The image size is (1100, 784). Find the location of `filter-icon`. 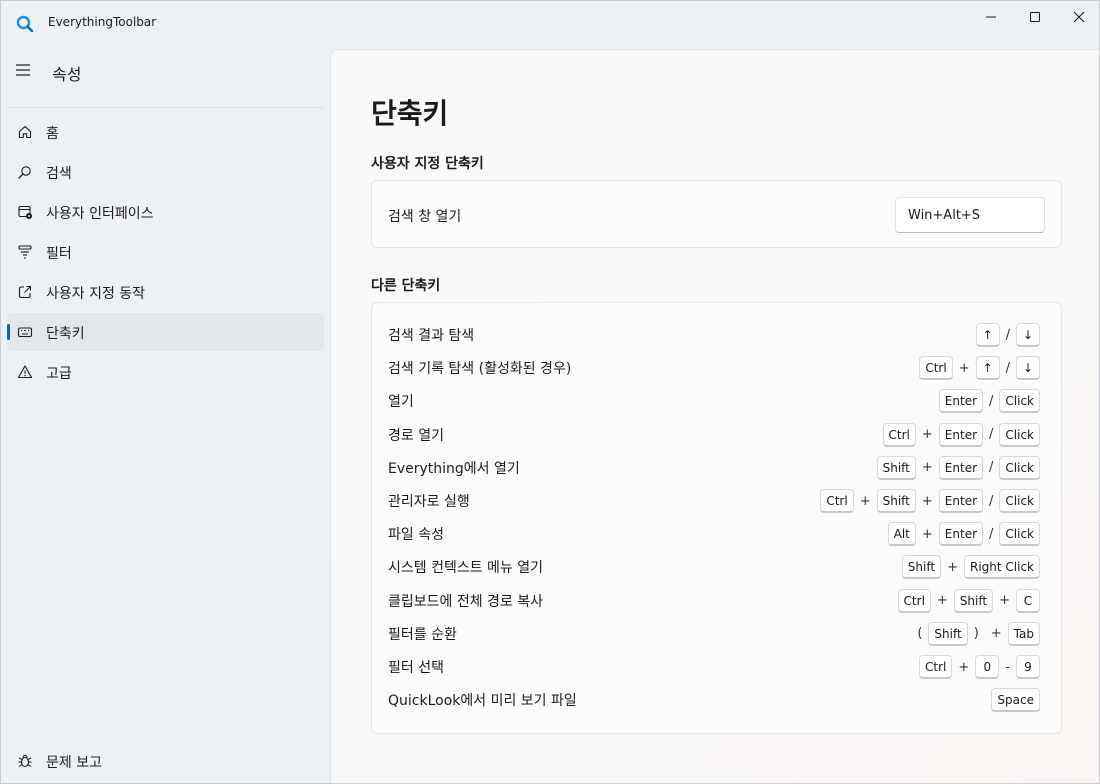

filter-icon is located at coordinates (25, 252).